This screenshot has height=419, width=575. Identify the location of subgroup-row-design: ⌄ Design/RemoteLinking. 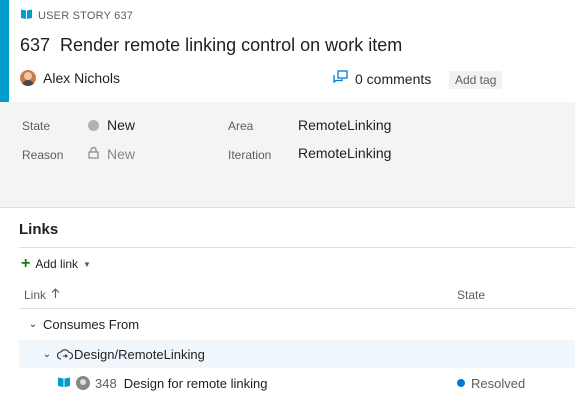
(297, 354).